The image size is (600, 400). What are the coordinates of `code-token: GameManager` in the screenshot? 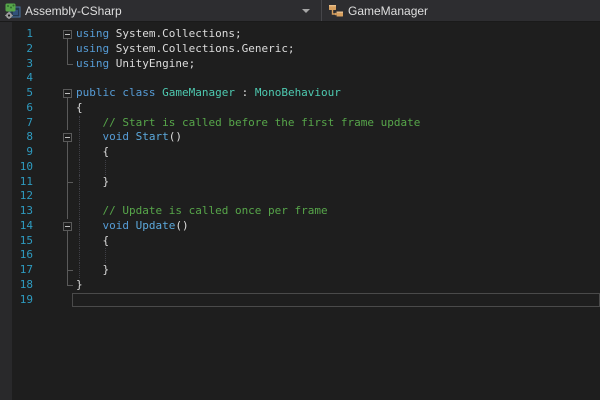 It's located at (198, 92).